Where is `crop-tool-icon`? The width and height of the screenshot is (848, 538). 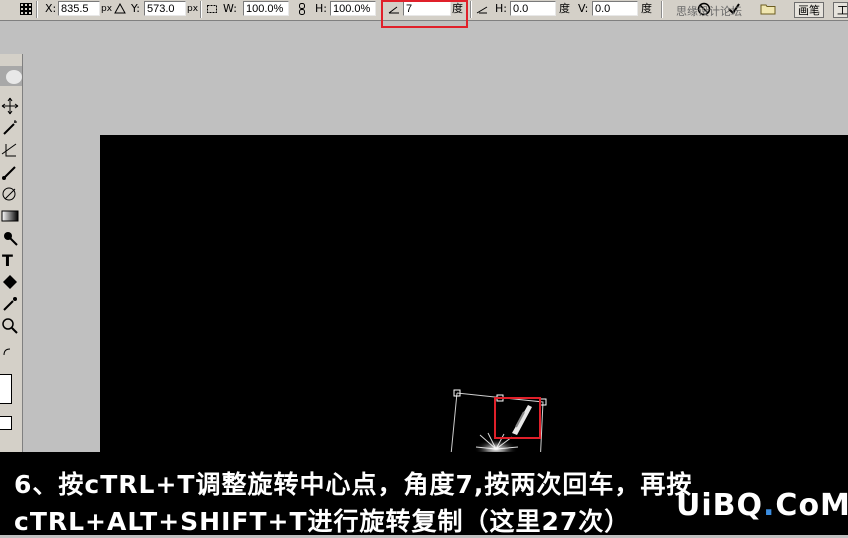
crop-tool-icon is located at coordinates (10, 150).